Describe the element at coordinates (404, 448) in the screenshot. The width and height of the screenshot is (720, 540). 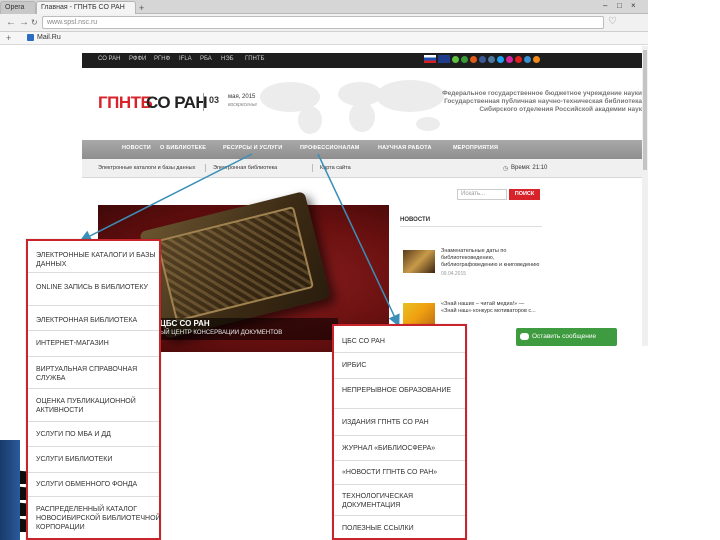
I see `menu-item-bibliosphere: ЖУРНАЛ «БИБЛИОСФЕРА»` at that location.